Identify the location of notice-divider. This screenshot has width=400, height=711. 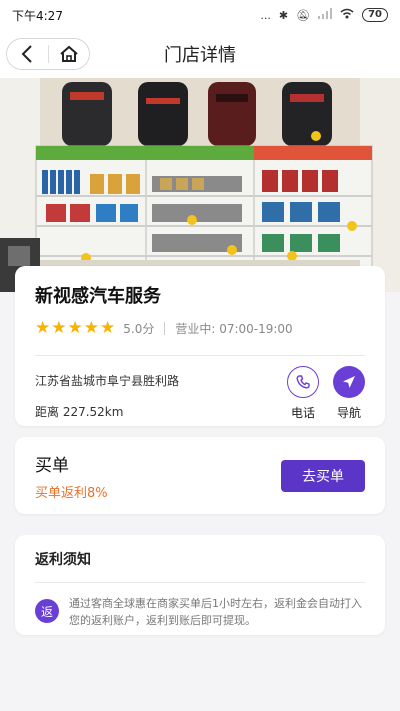
(200, 582).